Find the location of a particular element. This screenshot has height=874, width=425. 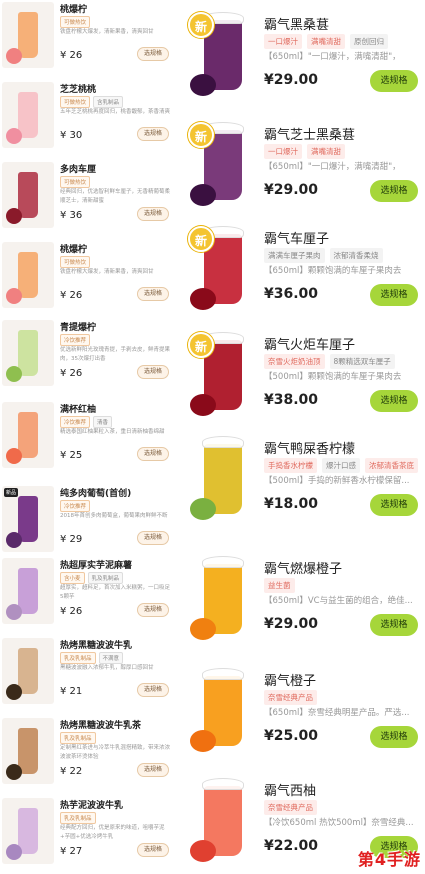

product-name: 热烤黑糖波波牛乳茶 is located at coordinates (101, 726).